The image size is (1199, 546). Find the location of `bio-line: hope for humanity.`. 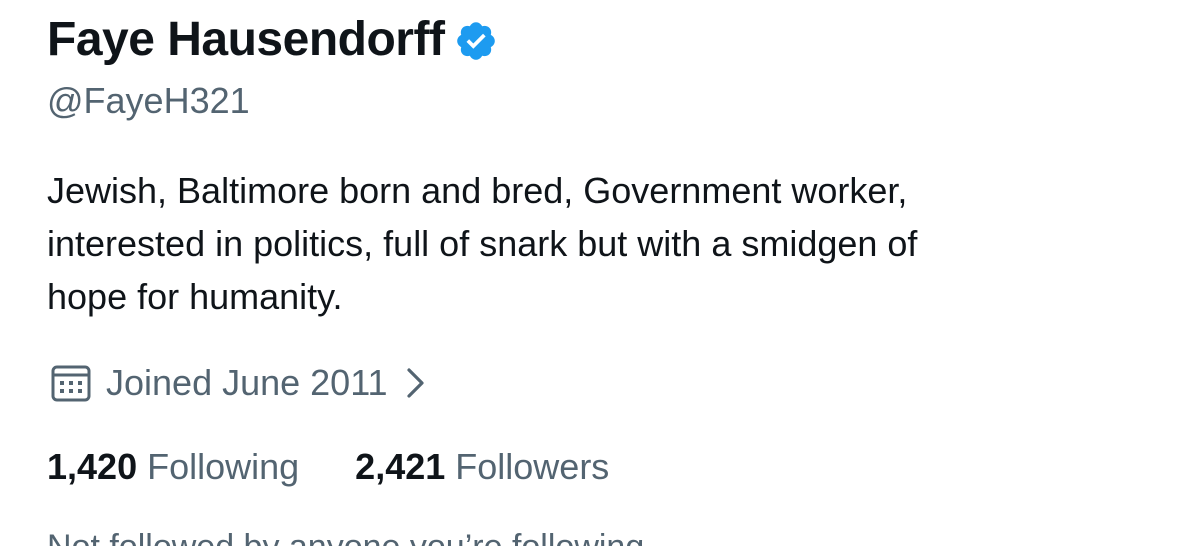

bio-line: hope for humanity. is located at coordinates (195, 296).